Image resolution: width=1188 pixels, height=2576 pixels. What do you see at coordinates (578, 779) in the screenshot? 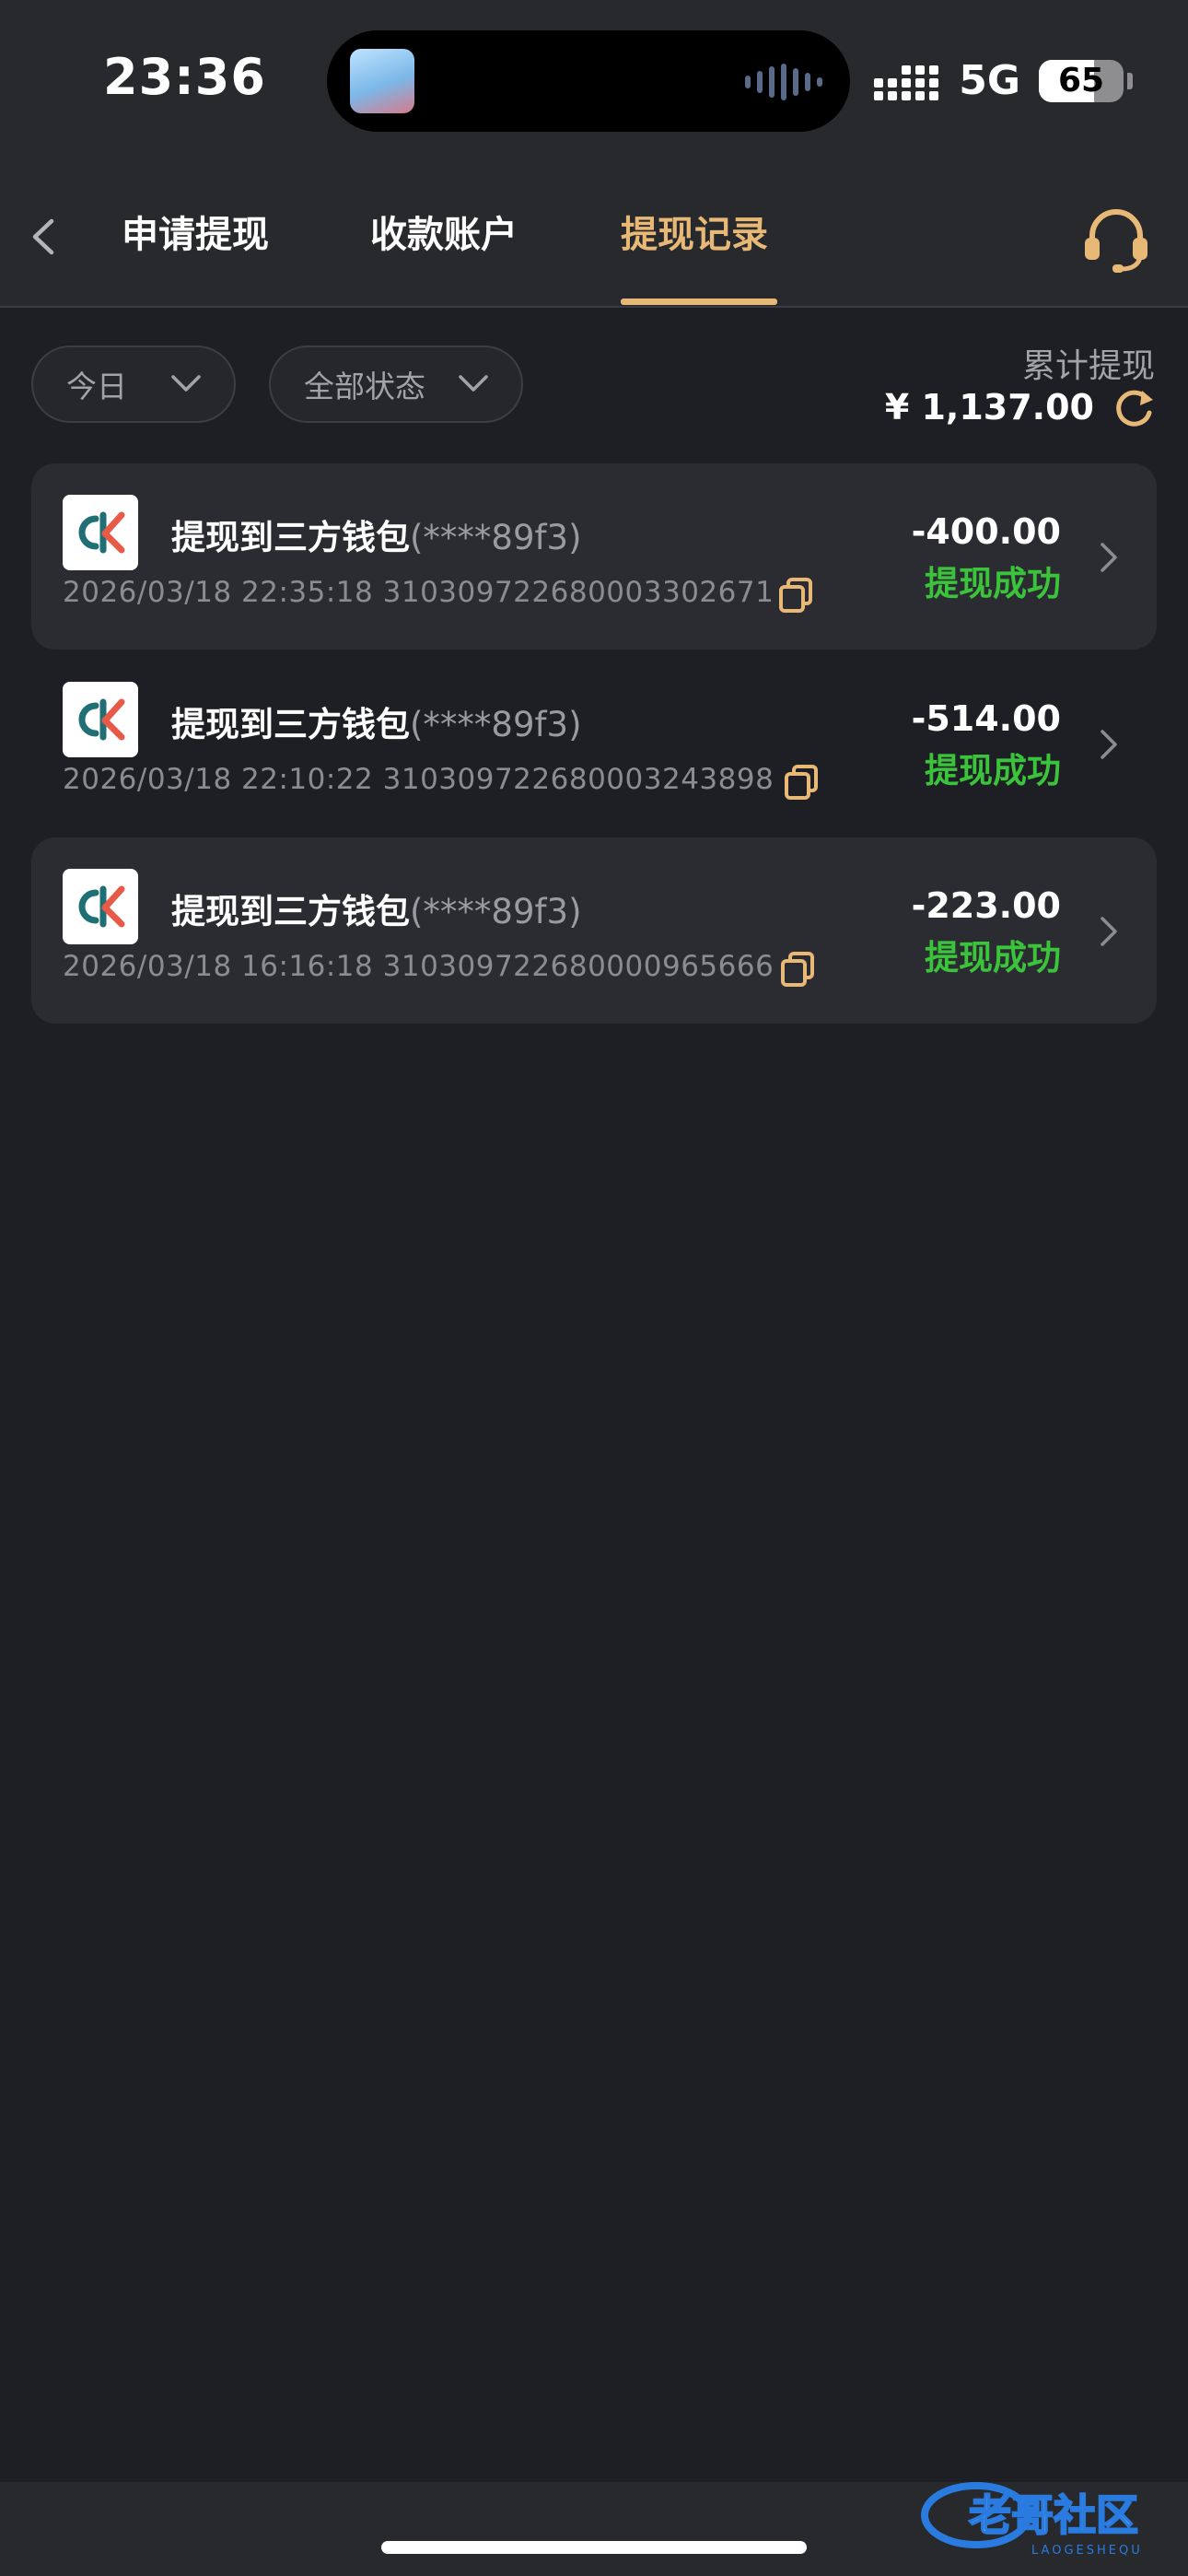
I see `record-order-no: 310309722680003243898` at bounding box center [578, 779].